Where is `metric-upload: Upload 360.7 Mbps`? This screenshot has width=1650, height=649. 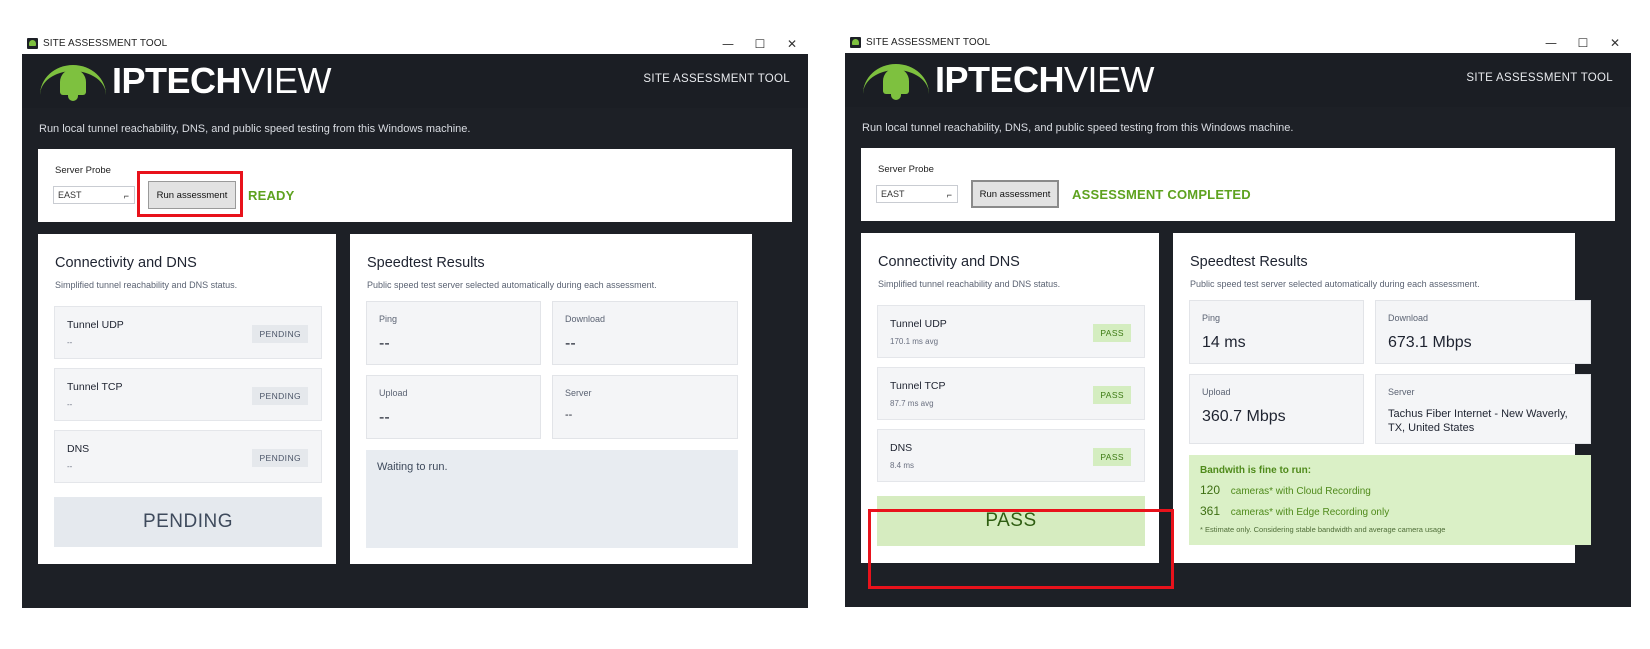 metric-upload: Upload 360.7 Mbps is located at coordinates (1276, 409).